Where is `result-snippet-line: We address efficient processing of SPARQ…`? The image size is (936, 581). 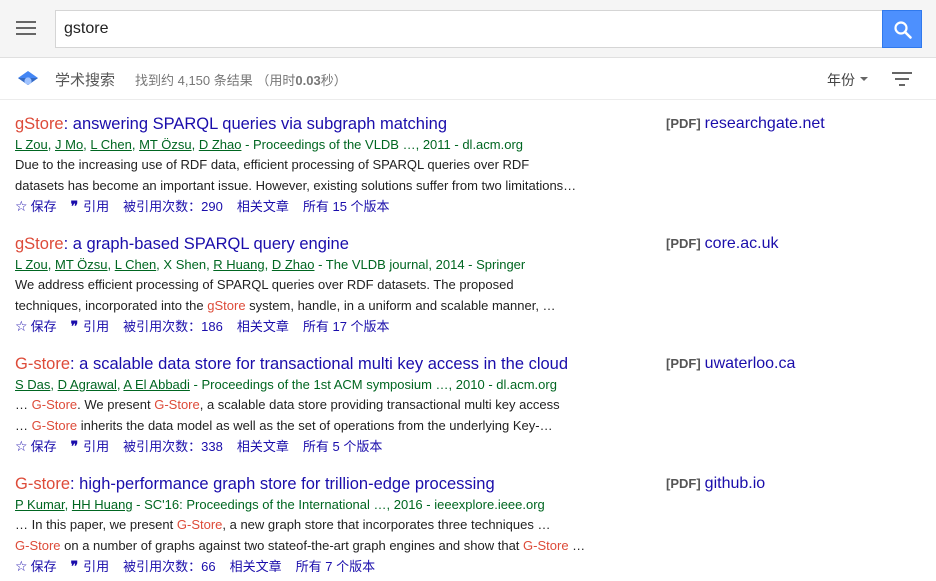
result-snippet-line: We address efficient processing of SPARQ… is located at coordinates (465, 285).